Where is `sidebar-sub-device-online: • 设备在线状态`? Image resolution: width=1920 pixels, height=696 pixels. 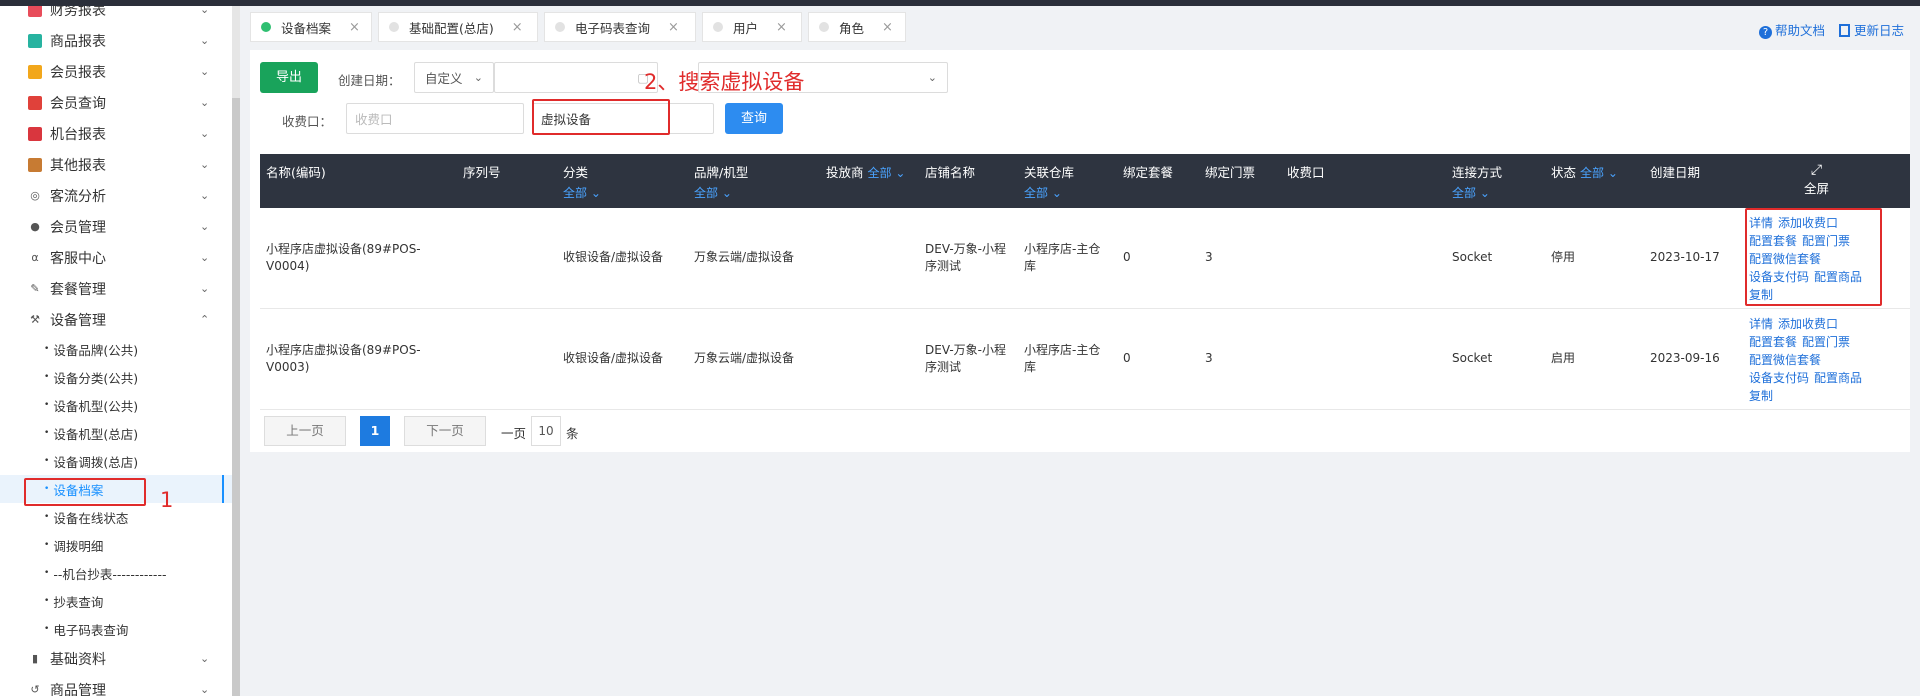 sidebar-sub-device-online: • 设备在线状态 is located at coordinates (116, 517).